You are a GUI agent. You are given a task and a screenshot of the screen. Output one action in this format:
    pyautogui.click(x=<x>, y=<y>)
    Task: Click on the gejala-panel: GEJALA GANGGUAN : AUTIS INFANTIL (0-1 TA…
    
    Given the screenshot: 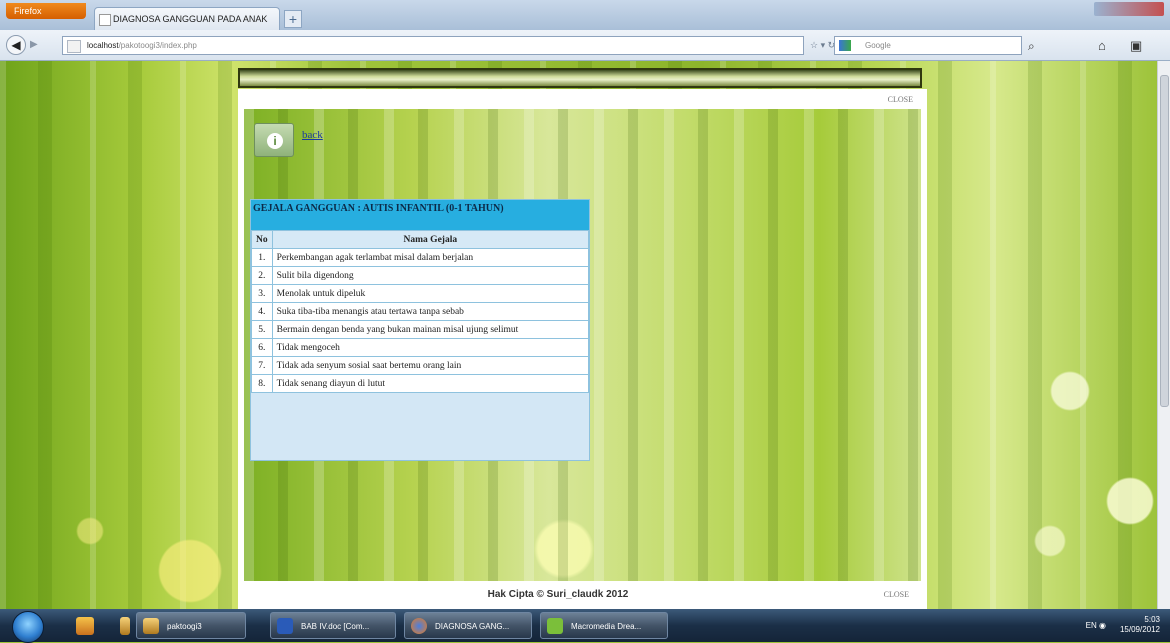 What is the action you would take?
    pyautogui.click(x=420, y=330)
    